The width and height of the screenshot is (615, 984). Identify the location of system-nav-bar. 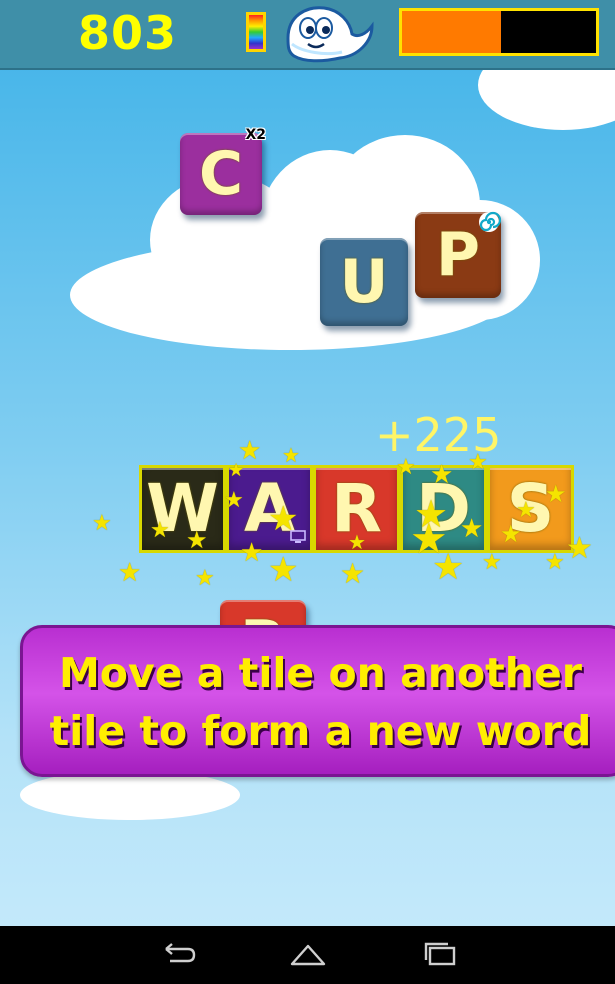
(307, 955).